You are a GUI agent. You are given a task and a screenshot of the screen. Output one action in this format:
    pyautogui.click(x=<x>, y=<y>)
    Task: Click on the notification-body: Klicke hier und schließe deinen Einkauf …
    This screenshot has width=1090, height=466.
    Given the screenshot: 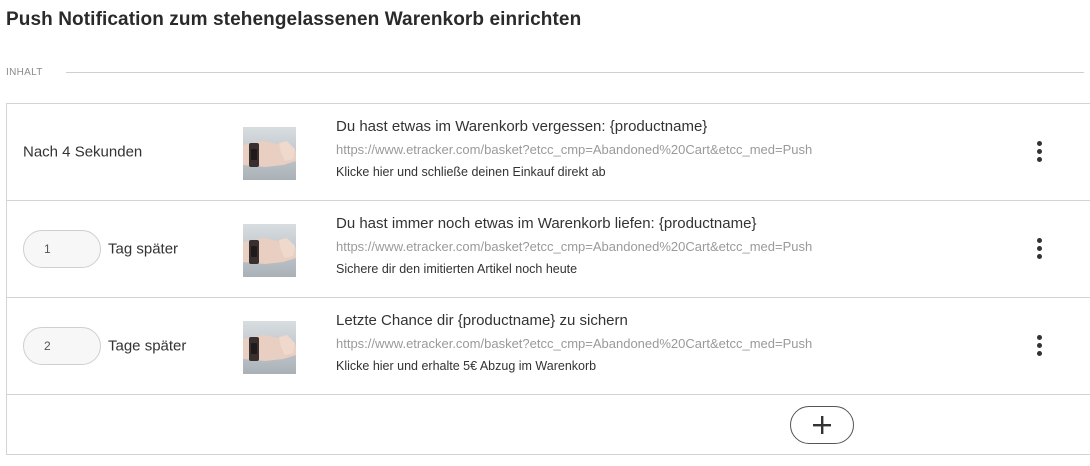 What is the action you would take?
    pyautogui.click(x=471, y=172)
    